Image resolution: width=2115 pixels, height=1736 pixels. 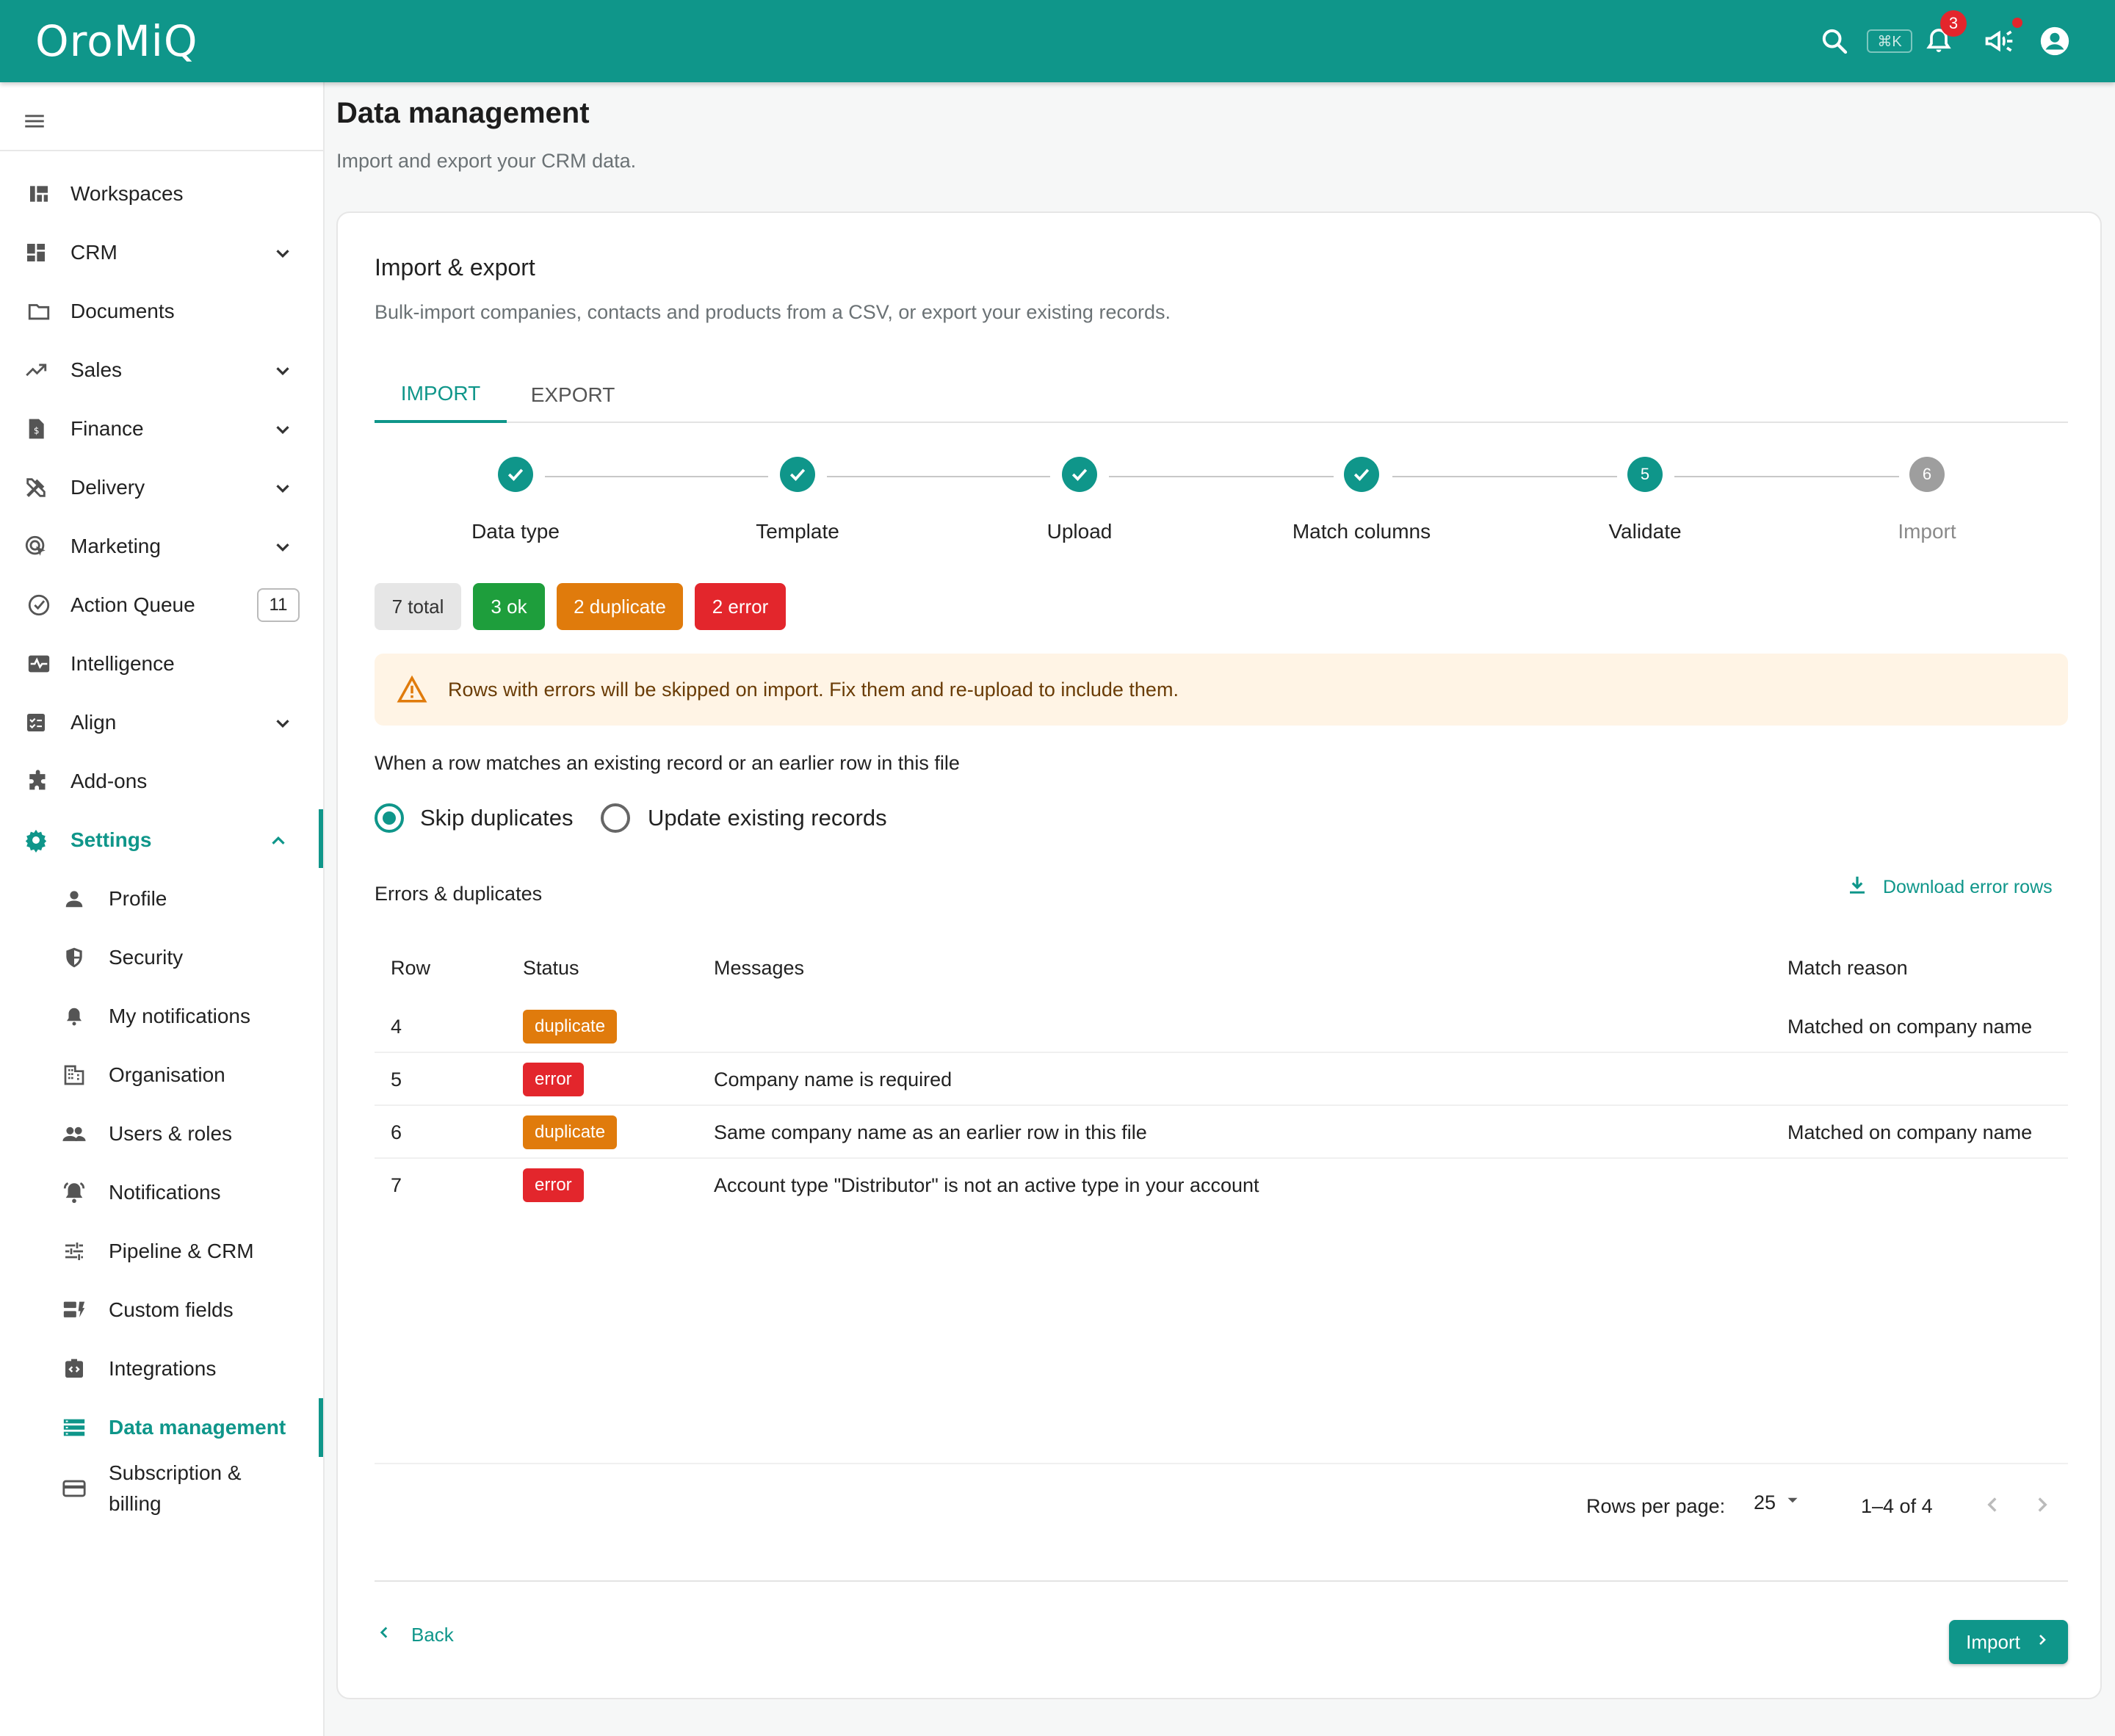 What do you see at coordinates (414, 1635) in the screenshot?
I see `back-button: Back` at bounding box center [414, 1635].